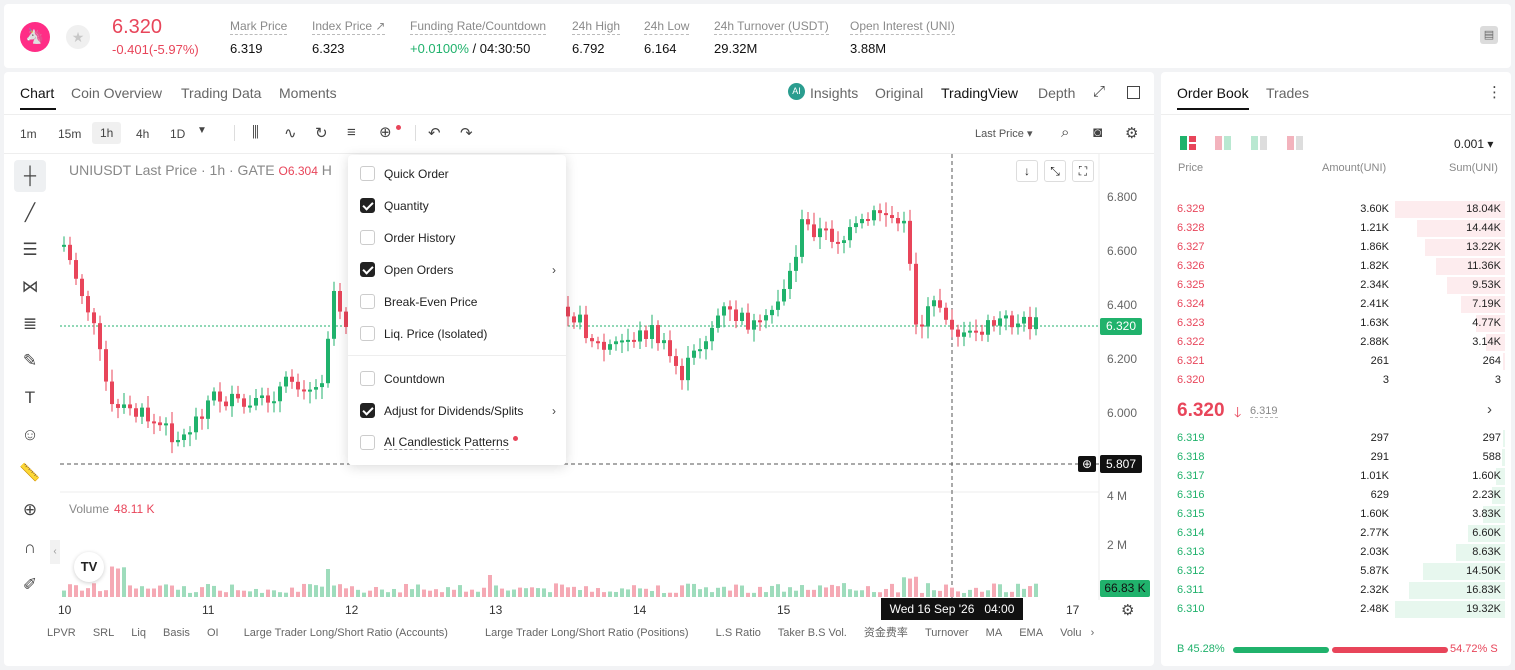 This screenshot has width=1515, height=670. I want to click on more-options-icon: ⋮, so click(1494, 92).